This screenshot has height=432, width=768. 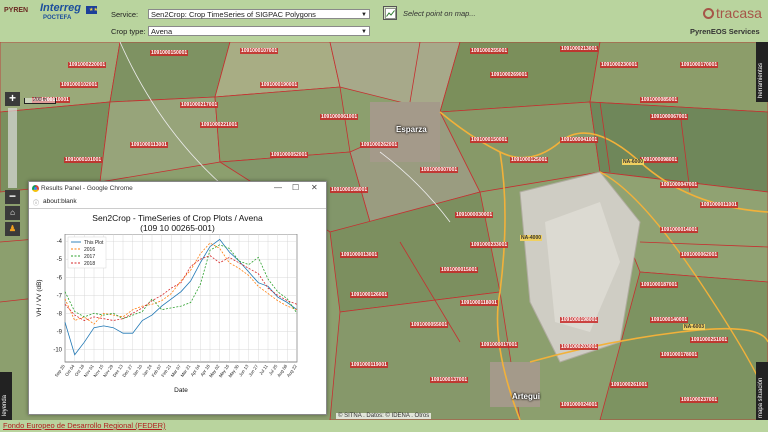 I want to click on plot-label: 1091000118001, so click(x=479, y=303).